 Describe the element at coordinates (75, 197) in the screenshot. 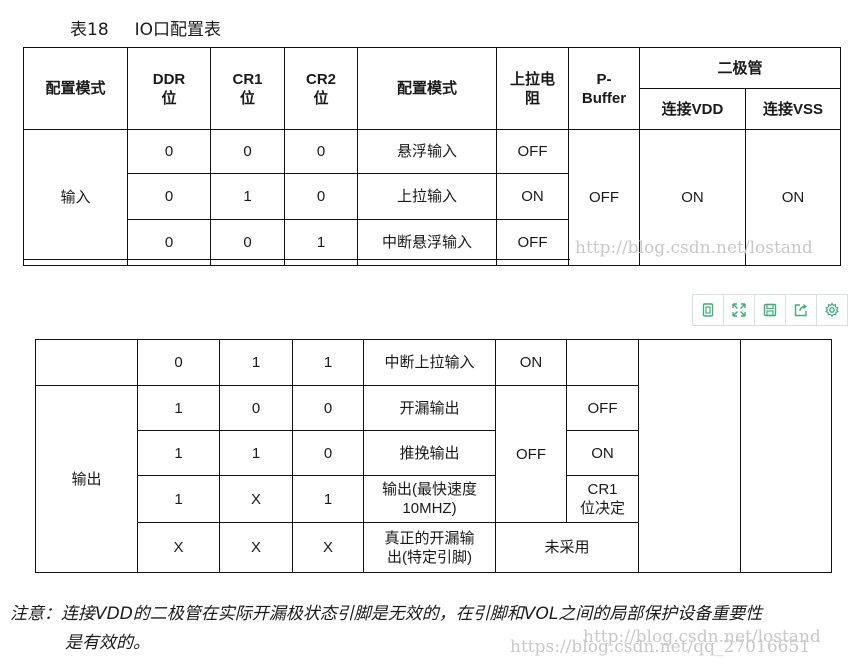

I see `mode-input-cell: 输入` at that location.